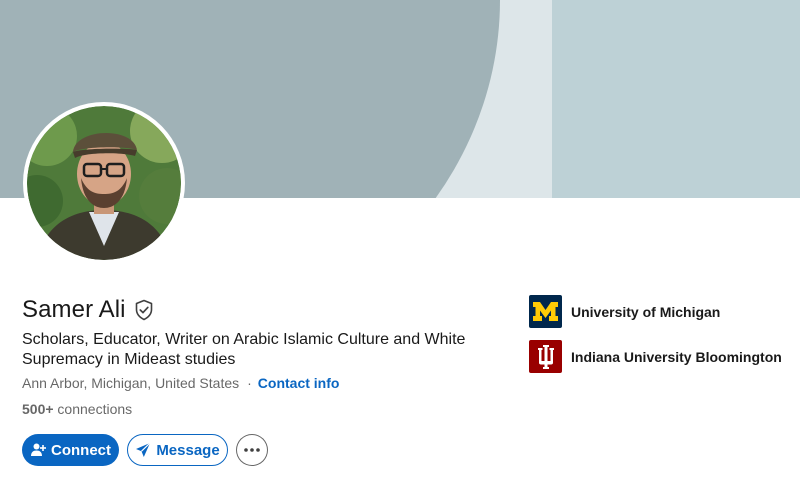 The image size is (800, 489). I want to click on more-actions-button, so click(252, 450).